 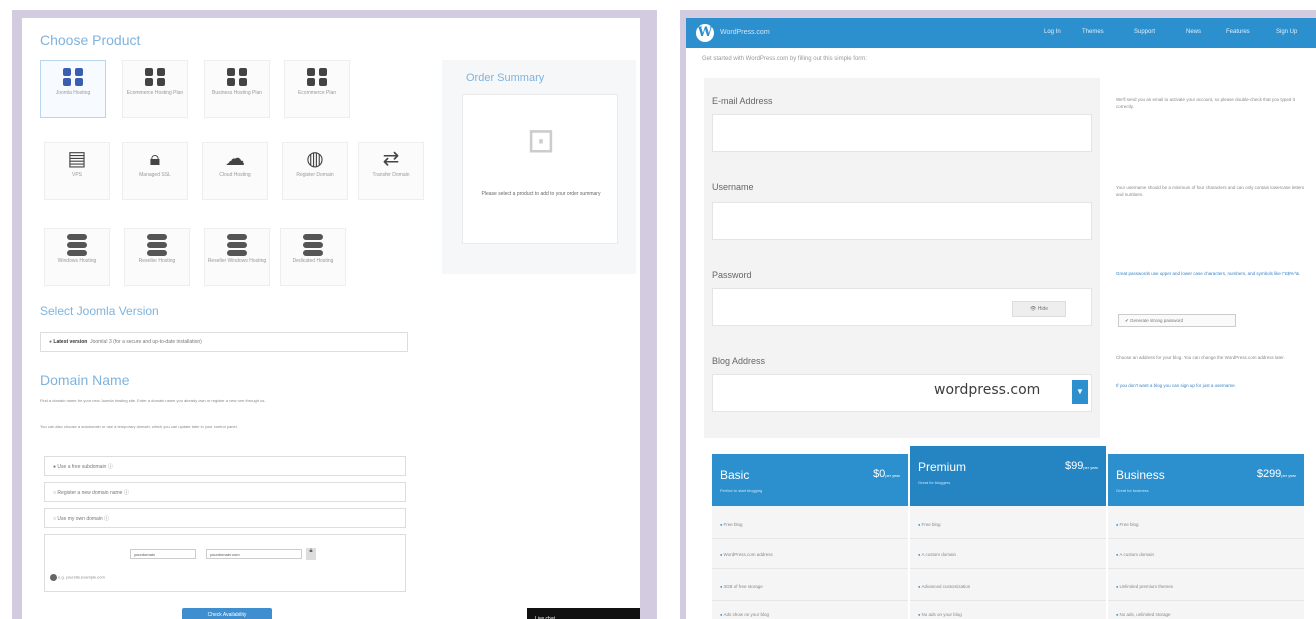 What do you see at coordinates (934, 482) in the screenshot?
I see `plan-tagline: Great for bloggers` at bounding box center [934, 482].